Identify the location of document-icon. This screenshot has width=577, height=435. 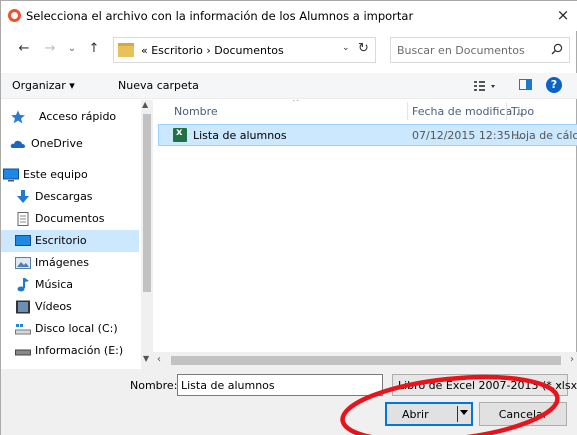
(23, 219).